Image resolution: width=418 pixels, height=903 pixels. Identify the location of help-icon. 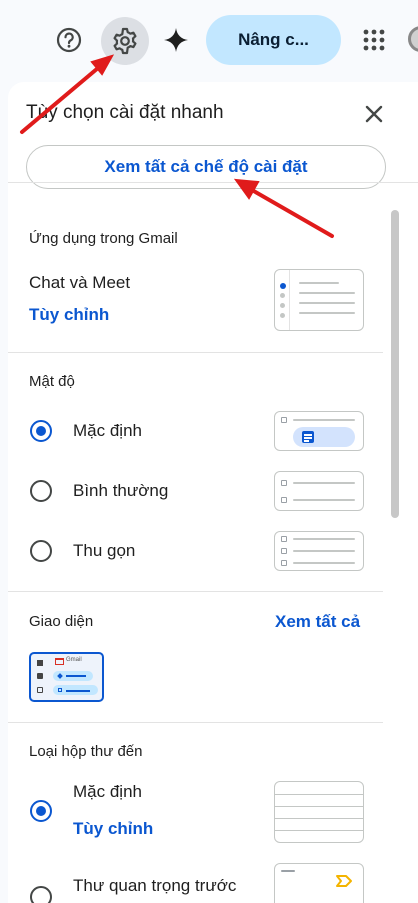
(69, 40).